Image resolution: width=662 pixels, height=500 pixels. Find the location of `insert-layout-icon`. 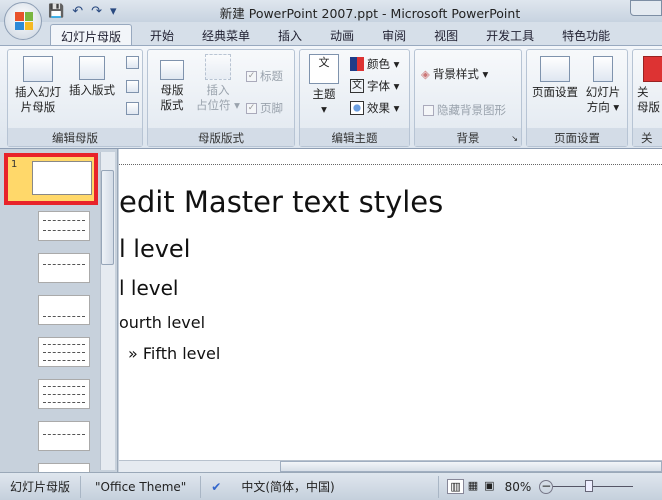

insert-layout-icon is located at coordinates (92, 68).